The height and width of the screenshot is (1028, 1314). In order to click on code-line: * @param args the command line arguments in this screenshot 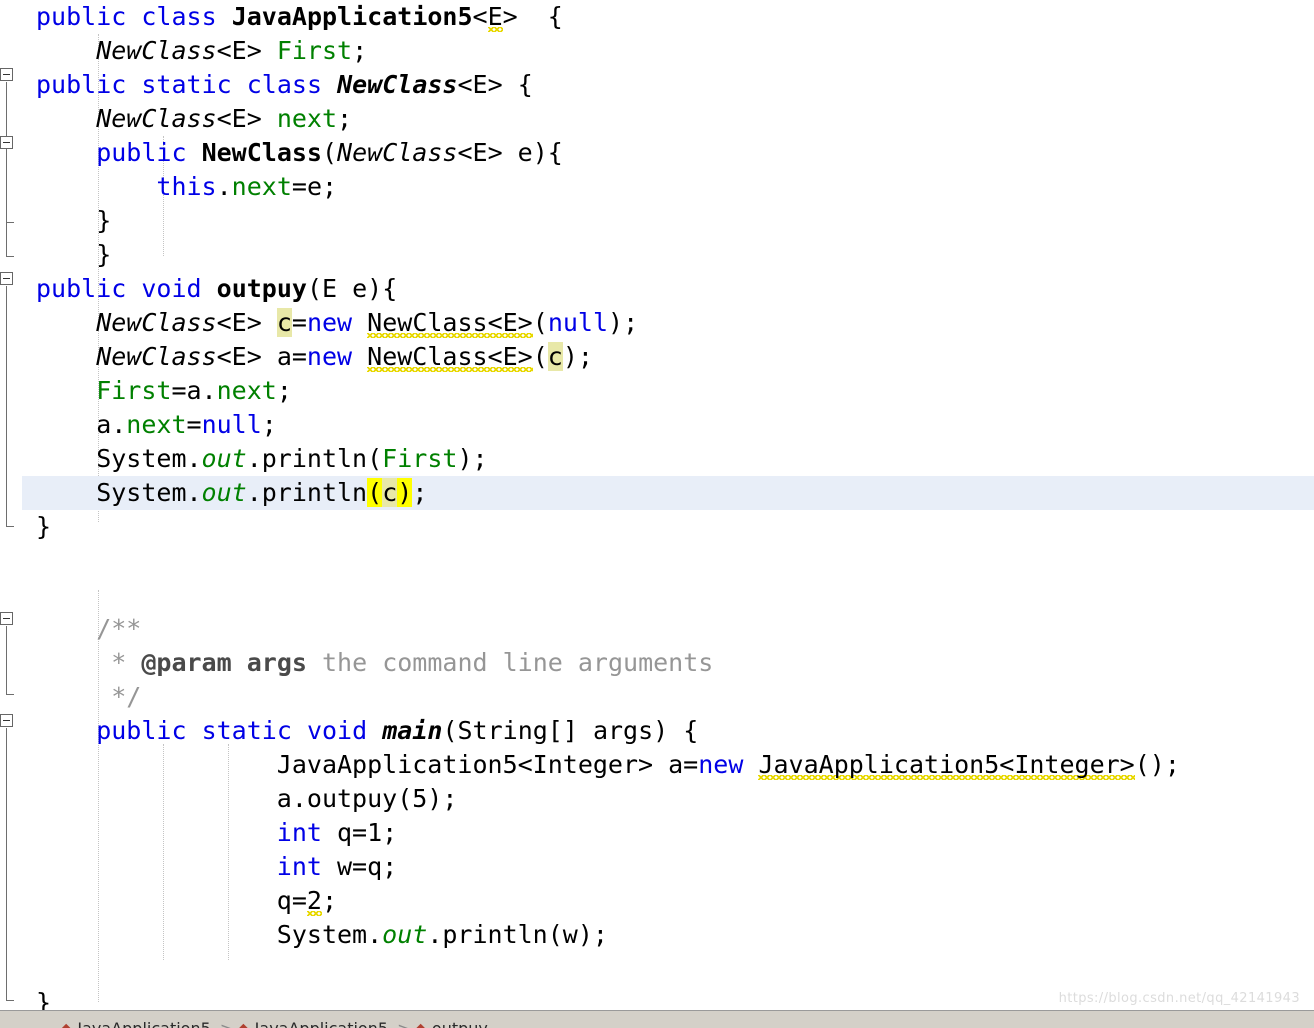, I will do `click(404, 663)`.